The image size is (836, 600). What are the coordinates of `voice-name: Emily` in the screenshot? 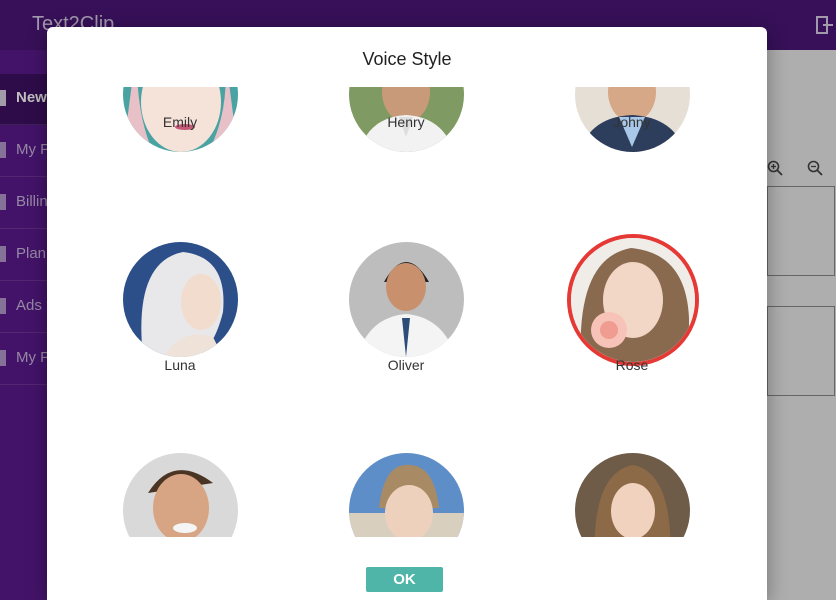 It's located at (180, 122).